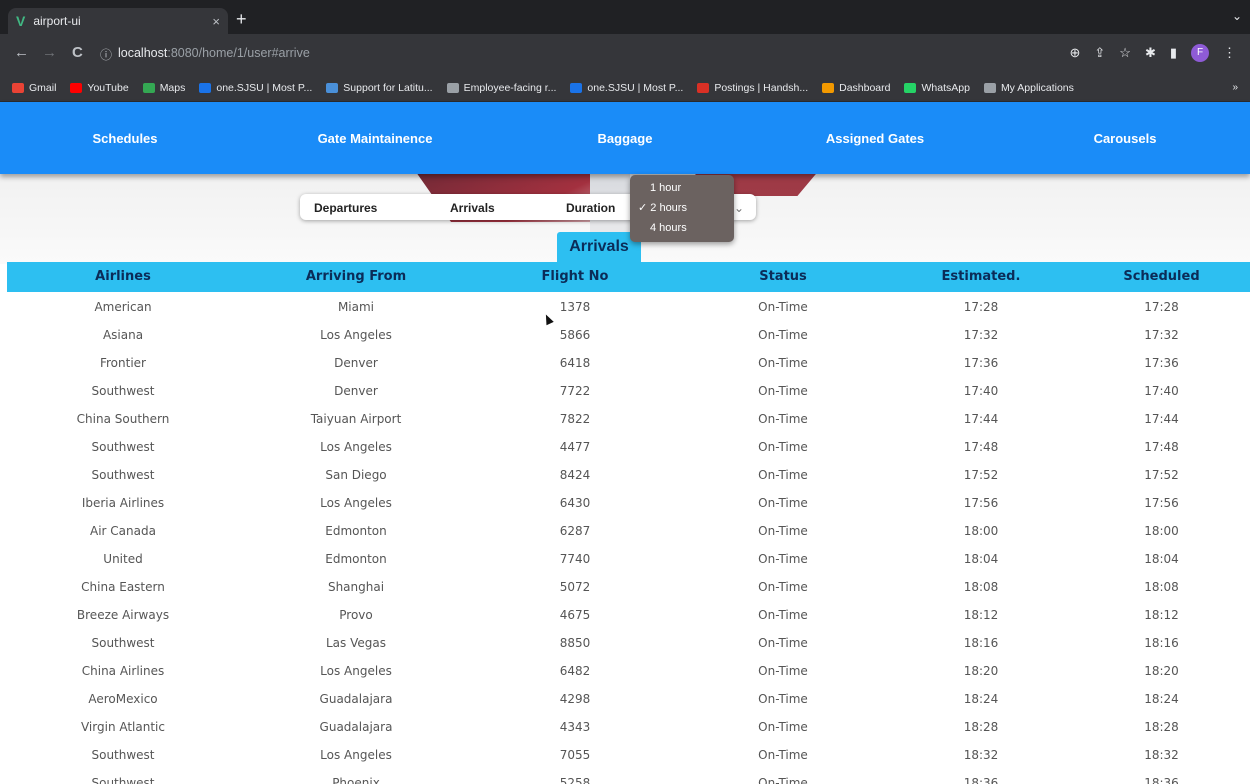 This screenshot has height=784, width=1250. What do you see at coordinates (981, 615) in the screenshot?
I see `cell-estimated: 18:12` at bounding box center [981, 615].